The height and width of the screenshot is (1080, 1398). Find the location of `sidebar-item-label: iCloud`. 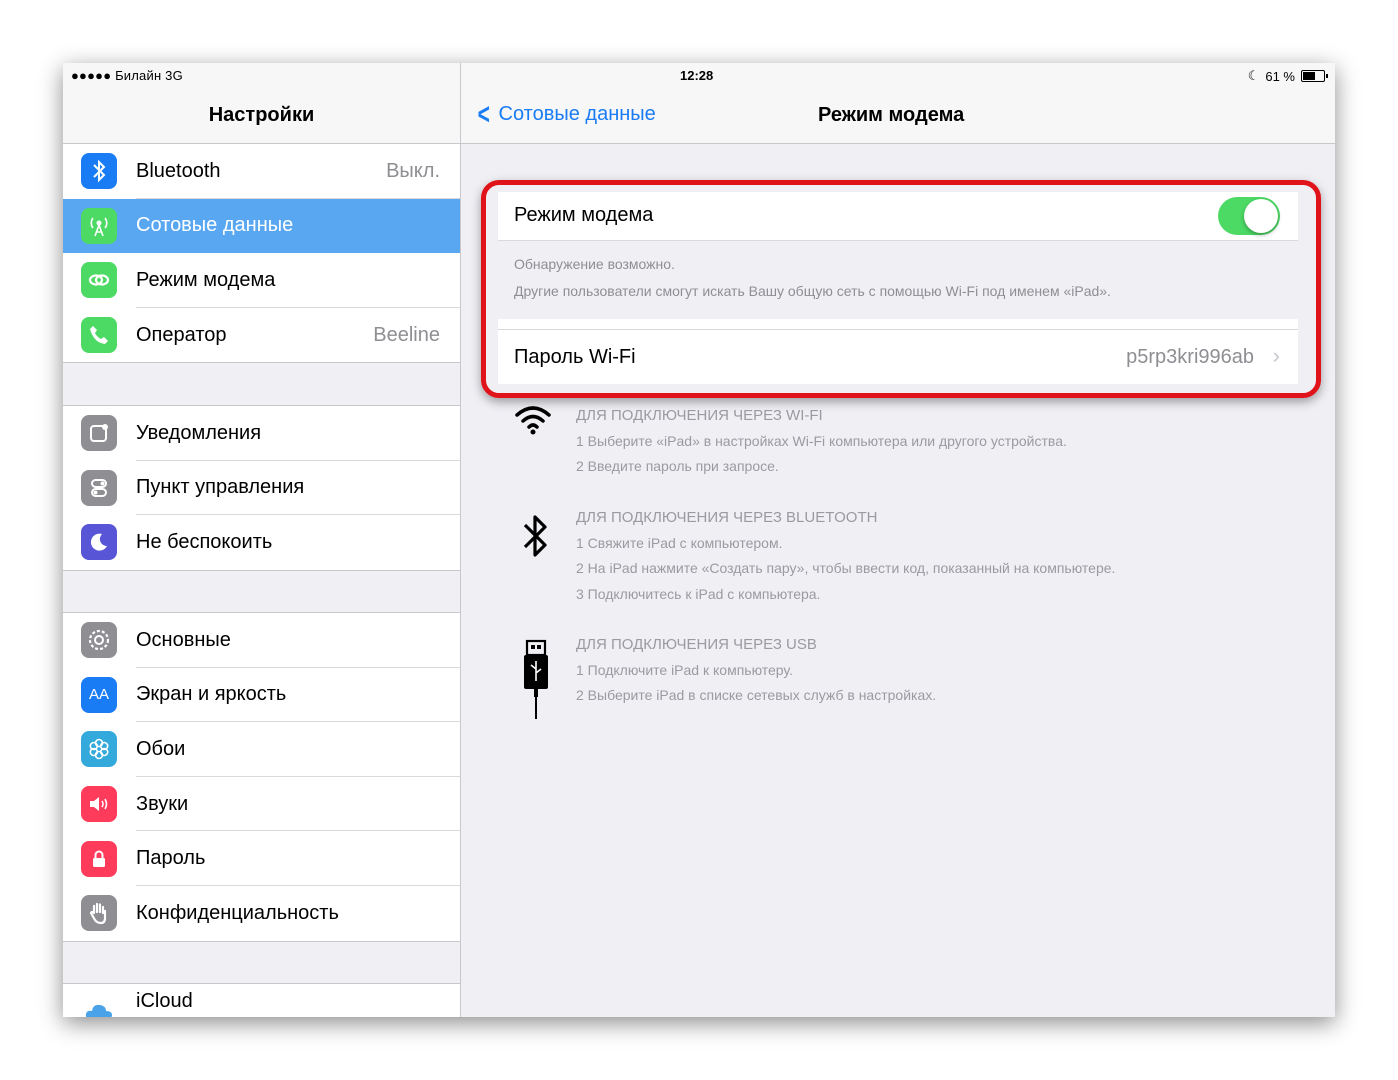

sidebar-item-label: iCloud is located at coordinates (164, 1001).